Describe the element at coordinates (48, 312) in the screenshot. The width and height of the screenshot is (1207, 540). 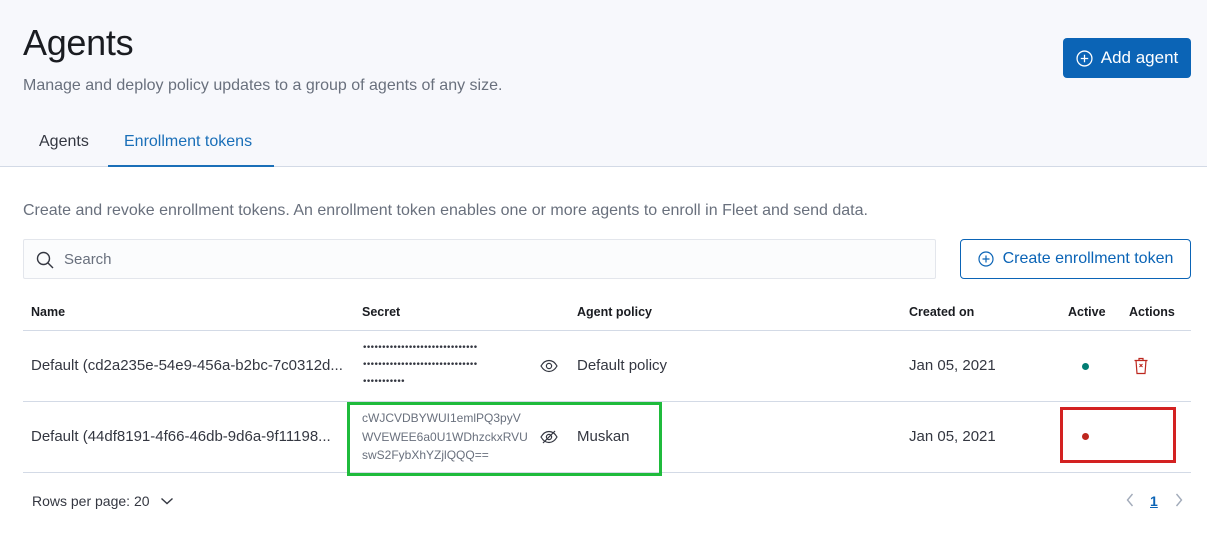
I see `column-header-name: Name` at that location.